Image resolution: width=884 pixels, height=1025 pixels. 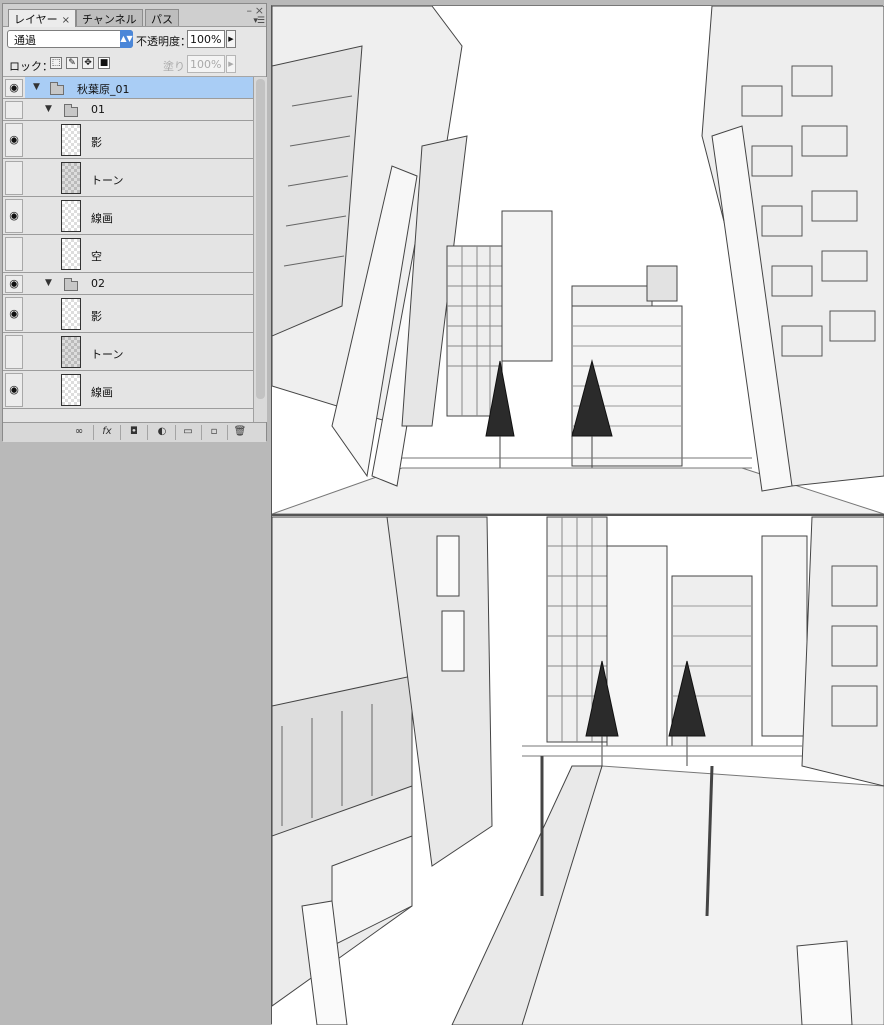 I want to click on layer-mask-icon: ◘, so click(x=134, y=432).